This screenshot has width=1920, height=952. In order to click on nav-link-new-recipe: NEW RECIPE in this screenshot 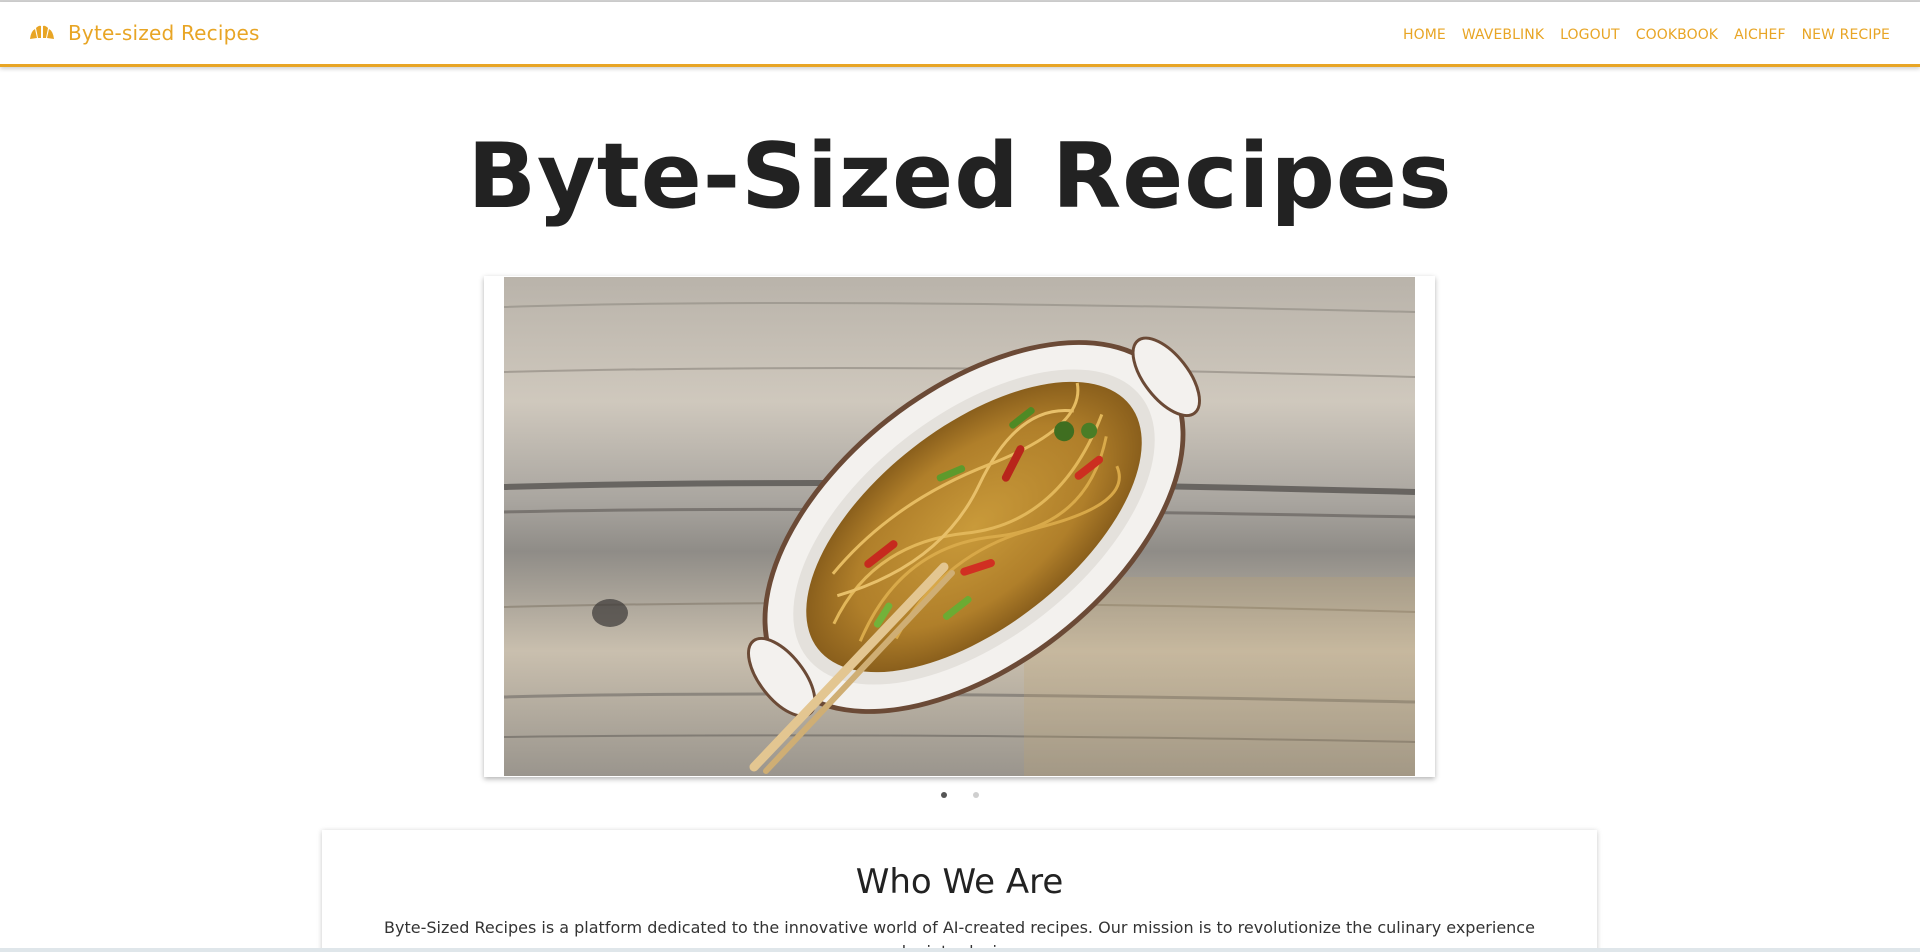, I will do `click(1846, 35)`.